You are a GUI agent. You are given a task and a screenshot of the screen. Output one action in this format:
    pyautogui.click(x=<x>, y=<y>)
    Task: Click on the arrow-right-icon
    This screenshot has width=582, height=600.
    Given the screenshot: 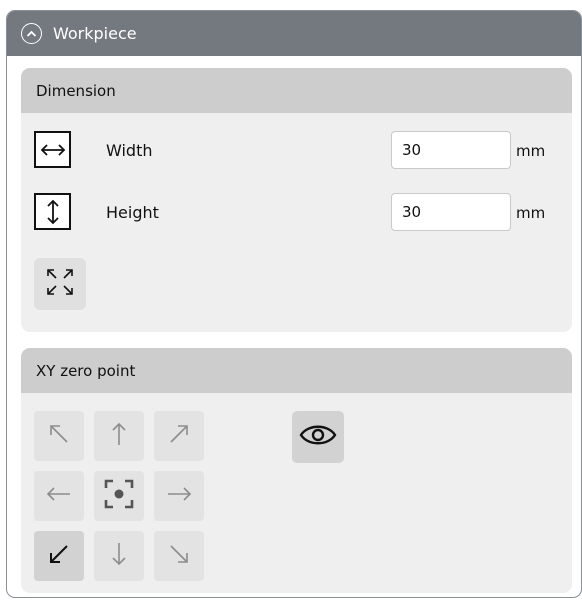 What is the action you would take?
    pyautogui.click(x=179, y=496)
    